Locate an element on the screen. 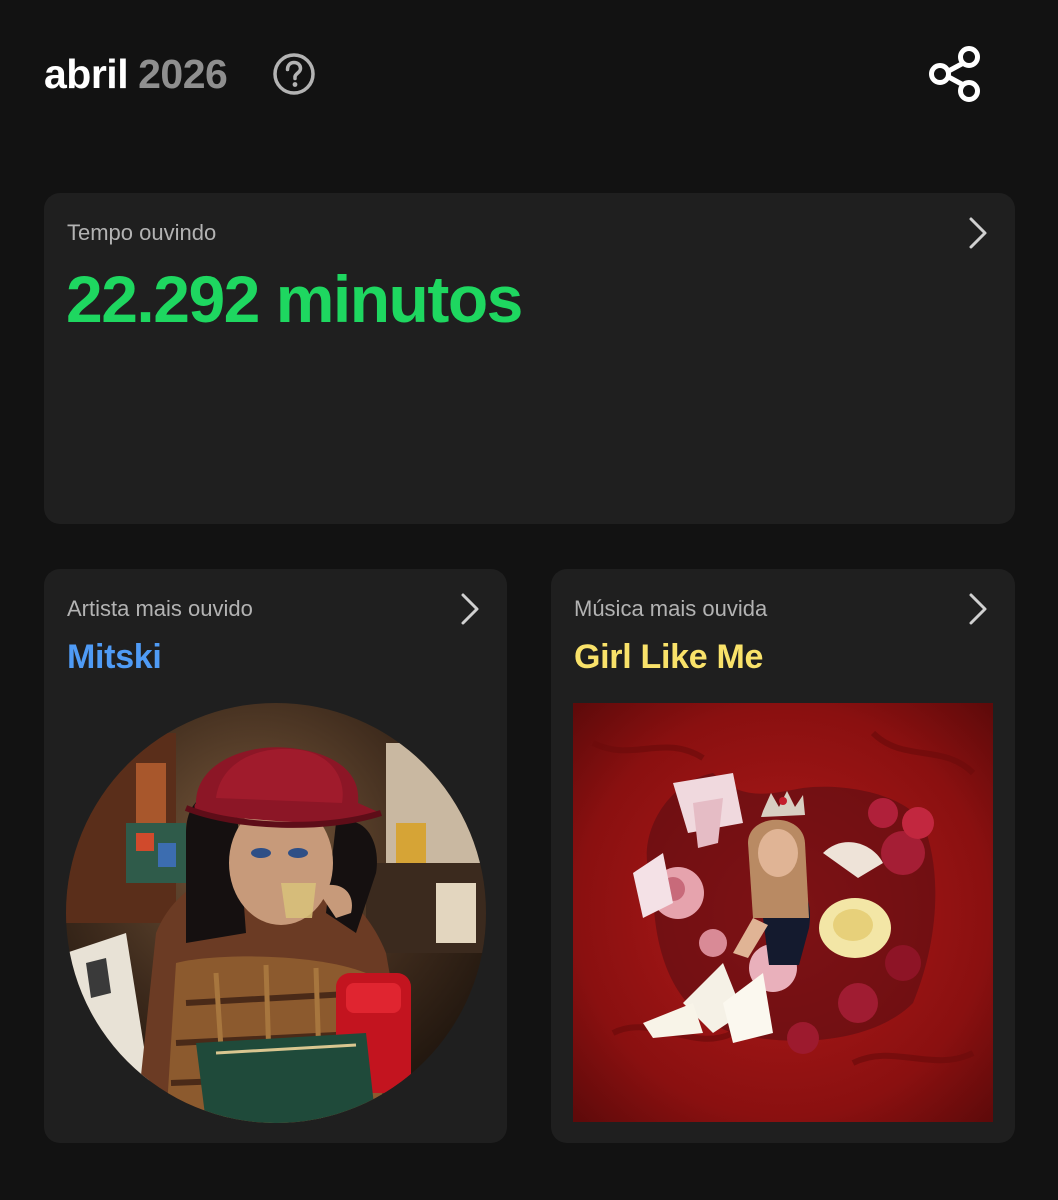  top-artist-name: Mitski is located at coordinates (114, 657).